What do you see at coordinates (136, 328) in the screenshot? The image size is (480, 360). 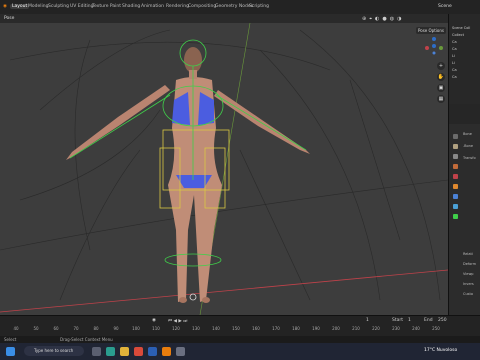 I see `ruler-tick: 100` at bounding box center [136, 328].